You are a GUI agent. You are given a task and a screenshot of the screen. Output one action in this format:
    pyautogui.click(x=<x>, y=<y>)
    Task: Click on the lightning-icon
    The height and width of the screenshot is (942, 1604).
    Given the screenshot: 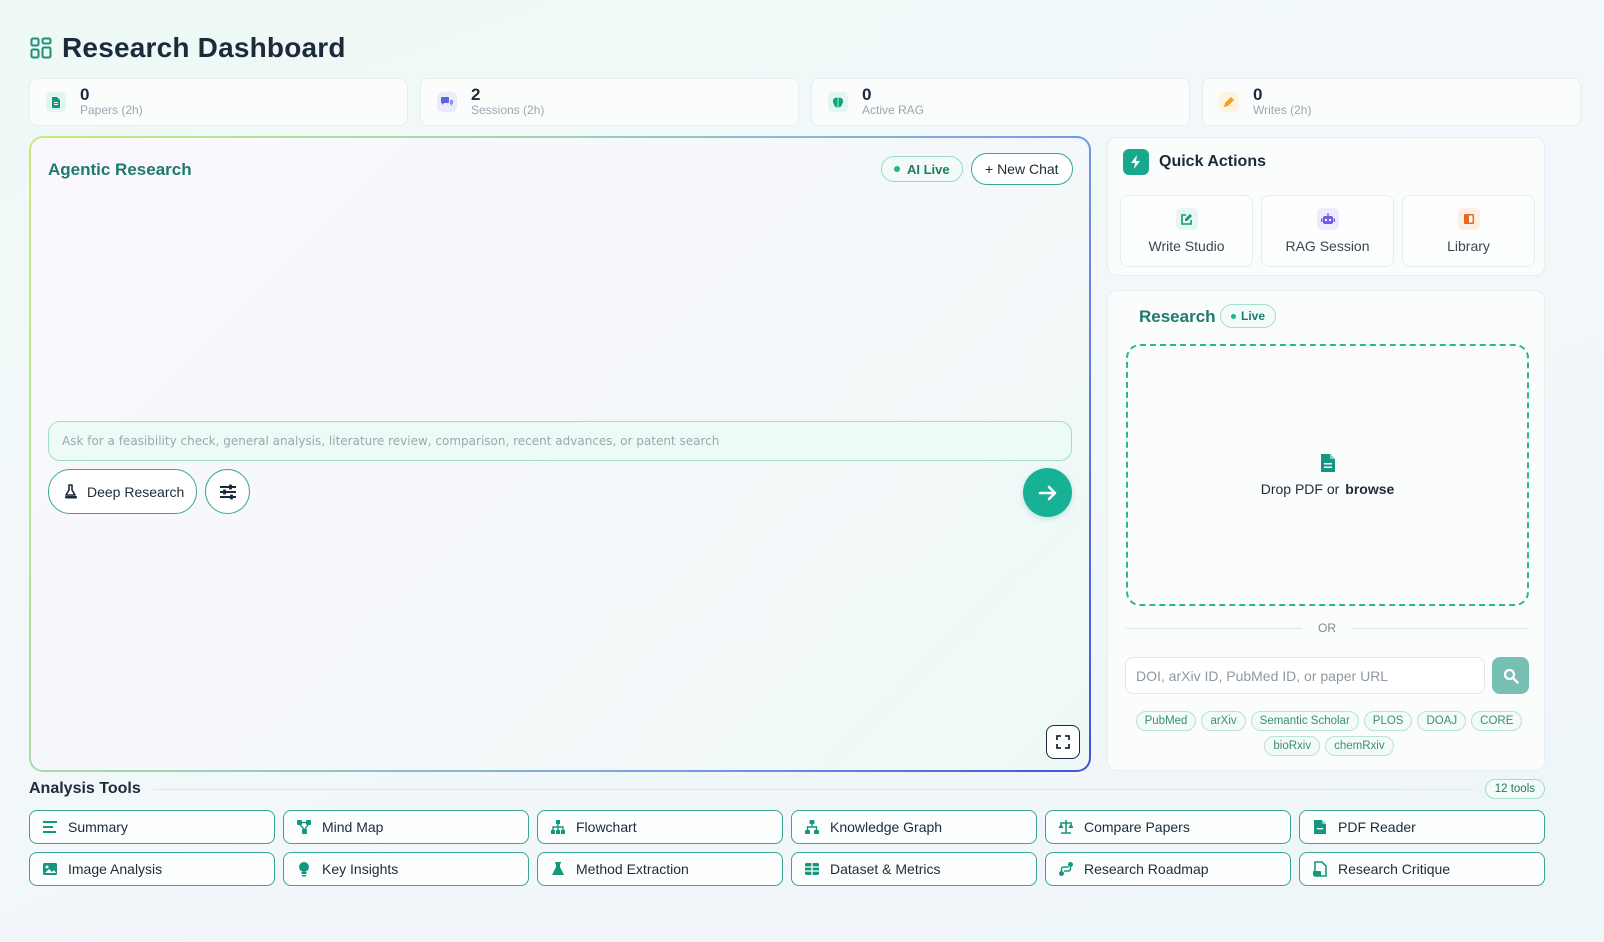 What is the action you would take?
    pyautogui.click(x=1136, y=162)
    